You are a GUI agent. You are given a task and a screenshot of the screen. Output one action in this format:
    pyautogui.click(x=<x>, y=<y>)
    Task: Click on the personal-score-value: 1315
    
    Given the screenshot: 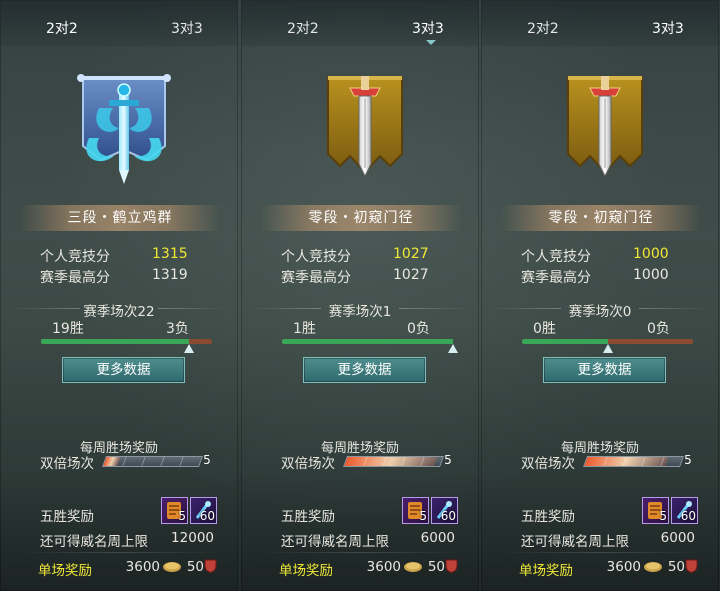 What is the action you would take?
    pyautogui.click(x=170, y=254)
    